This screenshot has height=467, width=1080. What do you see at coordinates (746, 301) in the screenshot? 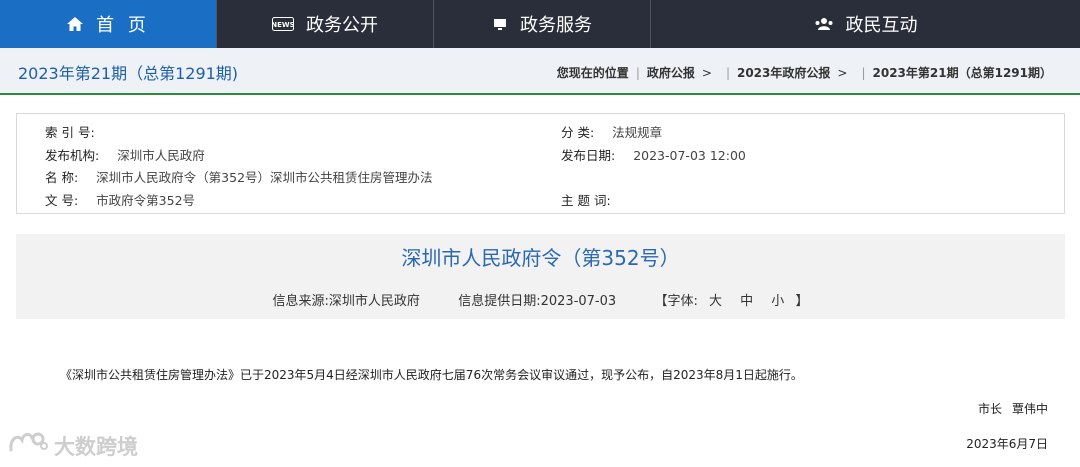
I see `font-size-medium-button: 中` at bounding box center [746, 301].